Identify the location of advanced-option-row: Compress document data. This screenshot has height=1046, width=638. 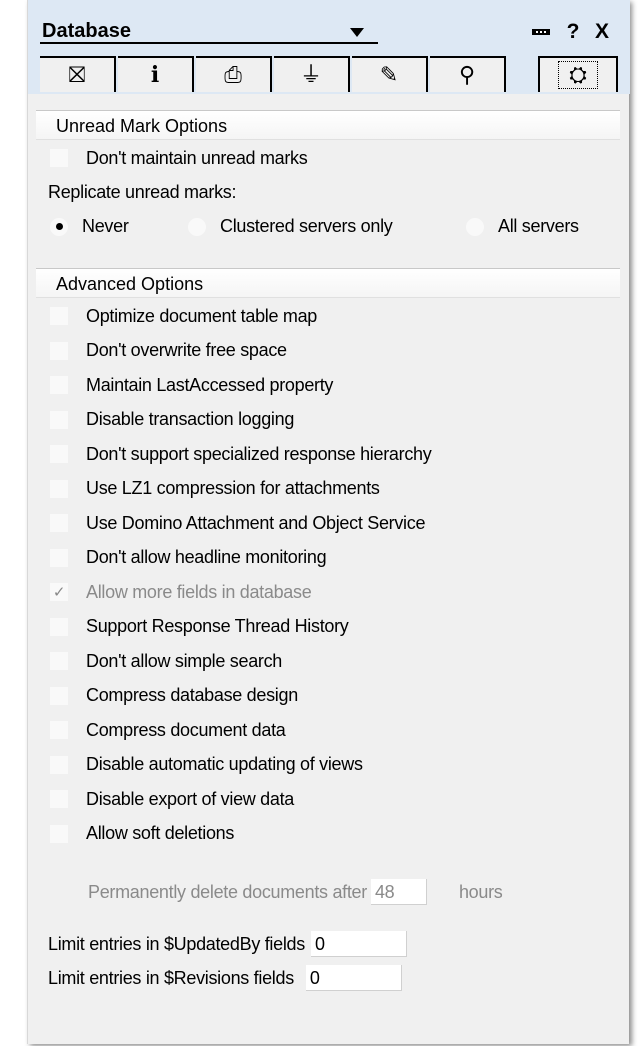
(167, 730).